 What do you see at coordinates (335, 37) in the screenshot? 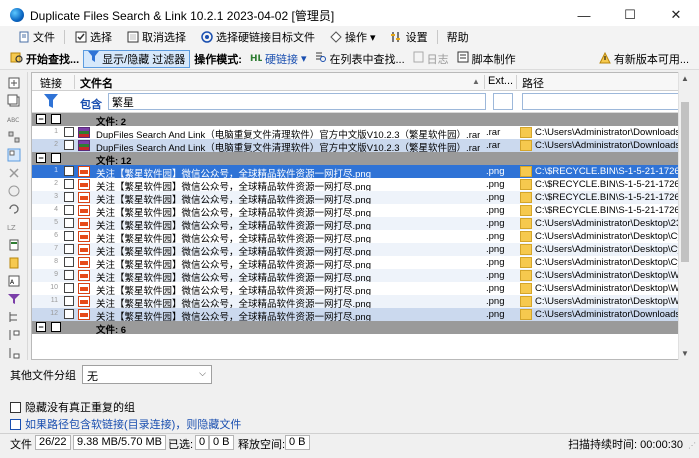
I see `action-icon` at bounding box center [335, 37].